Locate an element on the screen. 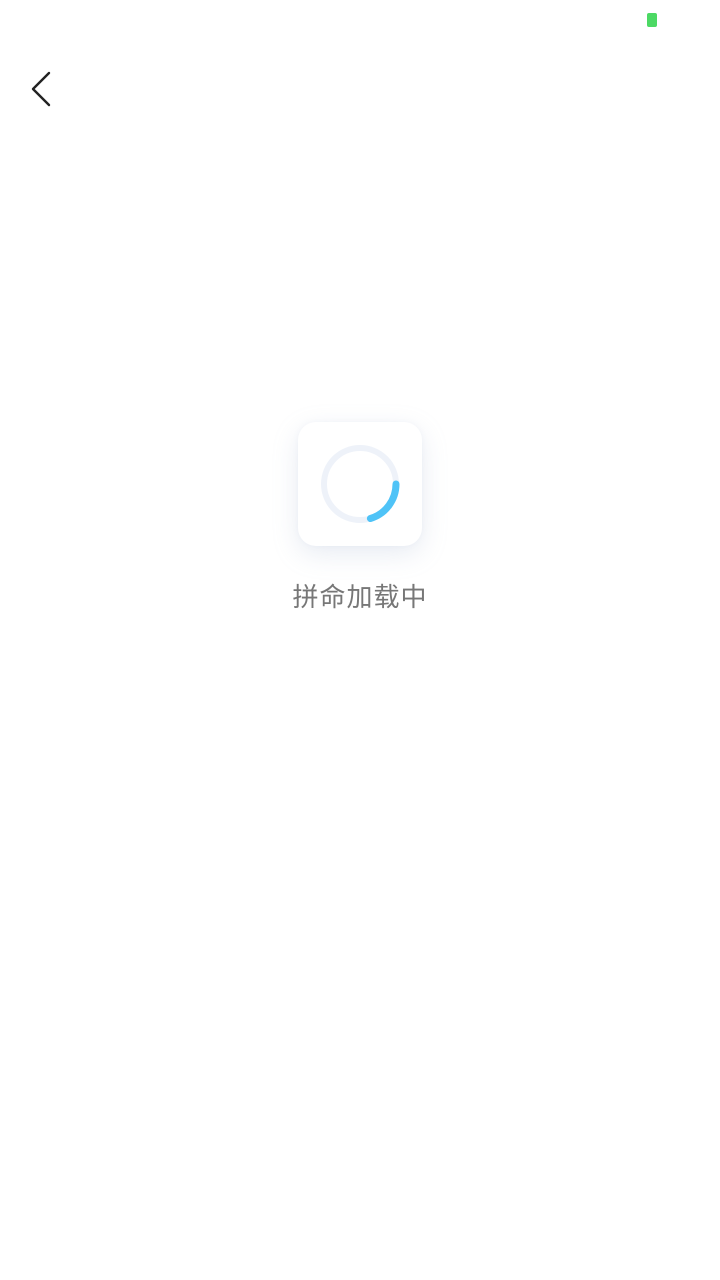 The height and width of the screenshot is (1280, 720). loading-spinner-icon is located at coordinates (360, 484).